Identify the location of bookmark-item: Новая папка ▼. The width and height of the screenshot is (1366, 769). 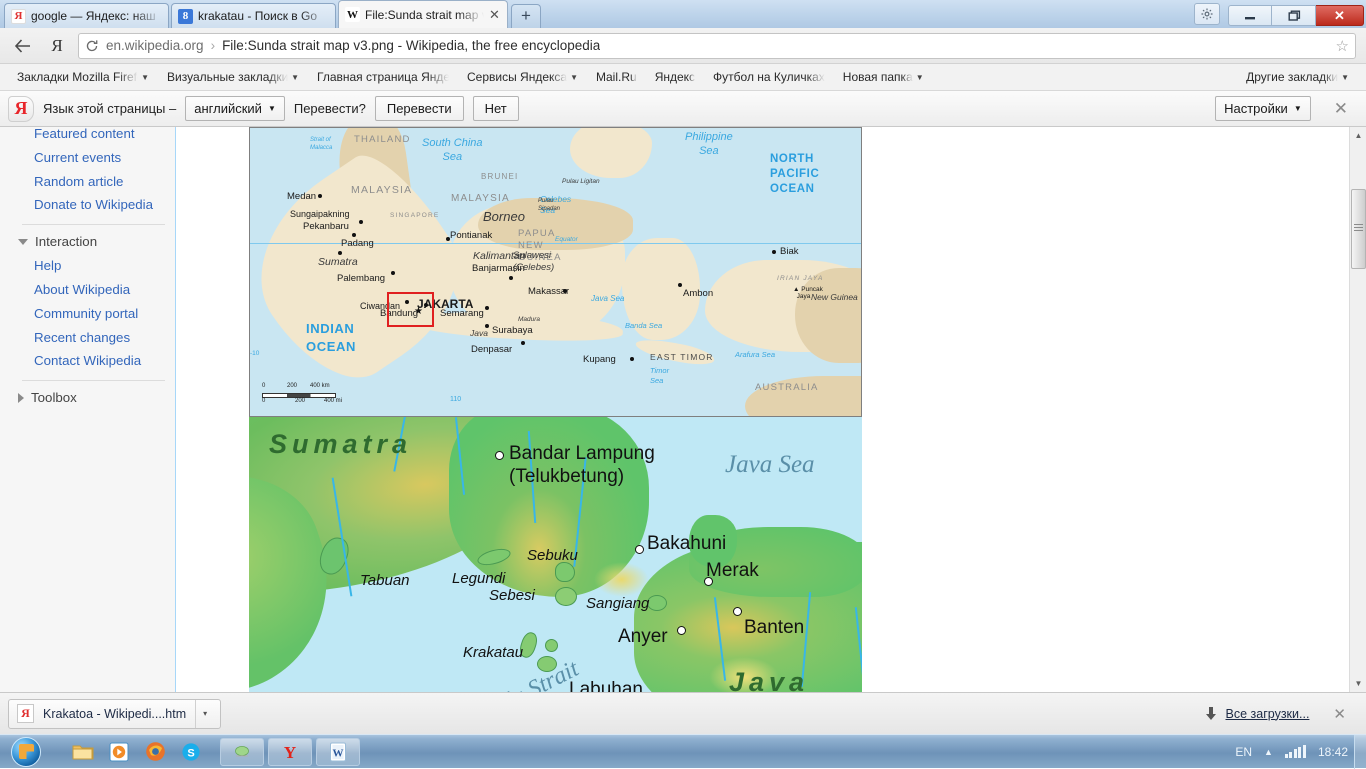
(883, 77).